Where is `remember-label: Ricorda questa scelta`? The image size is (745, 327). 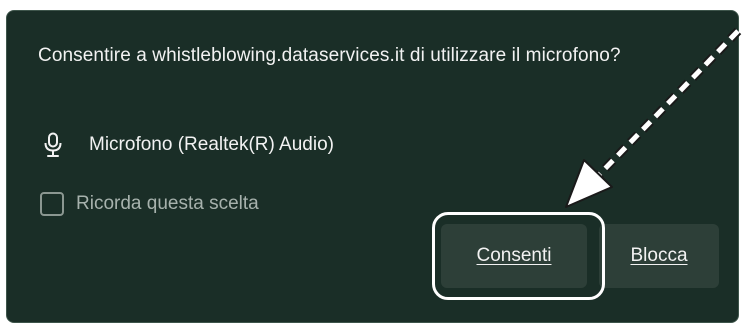 remember-label: Ricorda questa scelta is located at coordinates (167, 203).